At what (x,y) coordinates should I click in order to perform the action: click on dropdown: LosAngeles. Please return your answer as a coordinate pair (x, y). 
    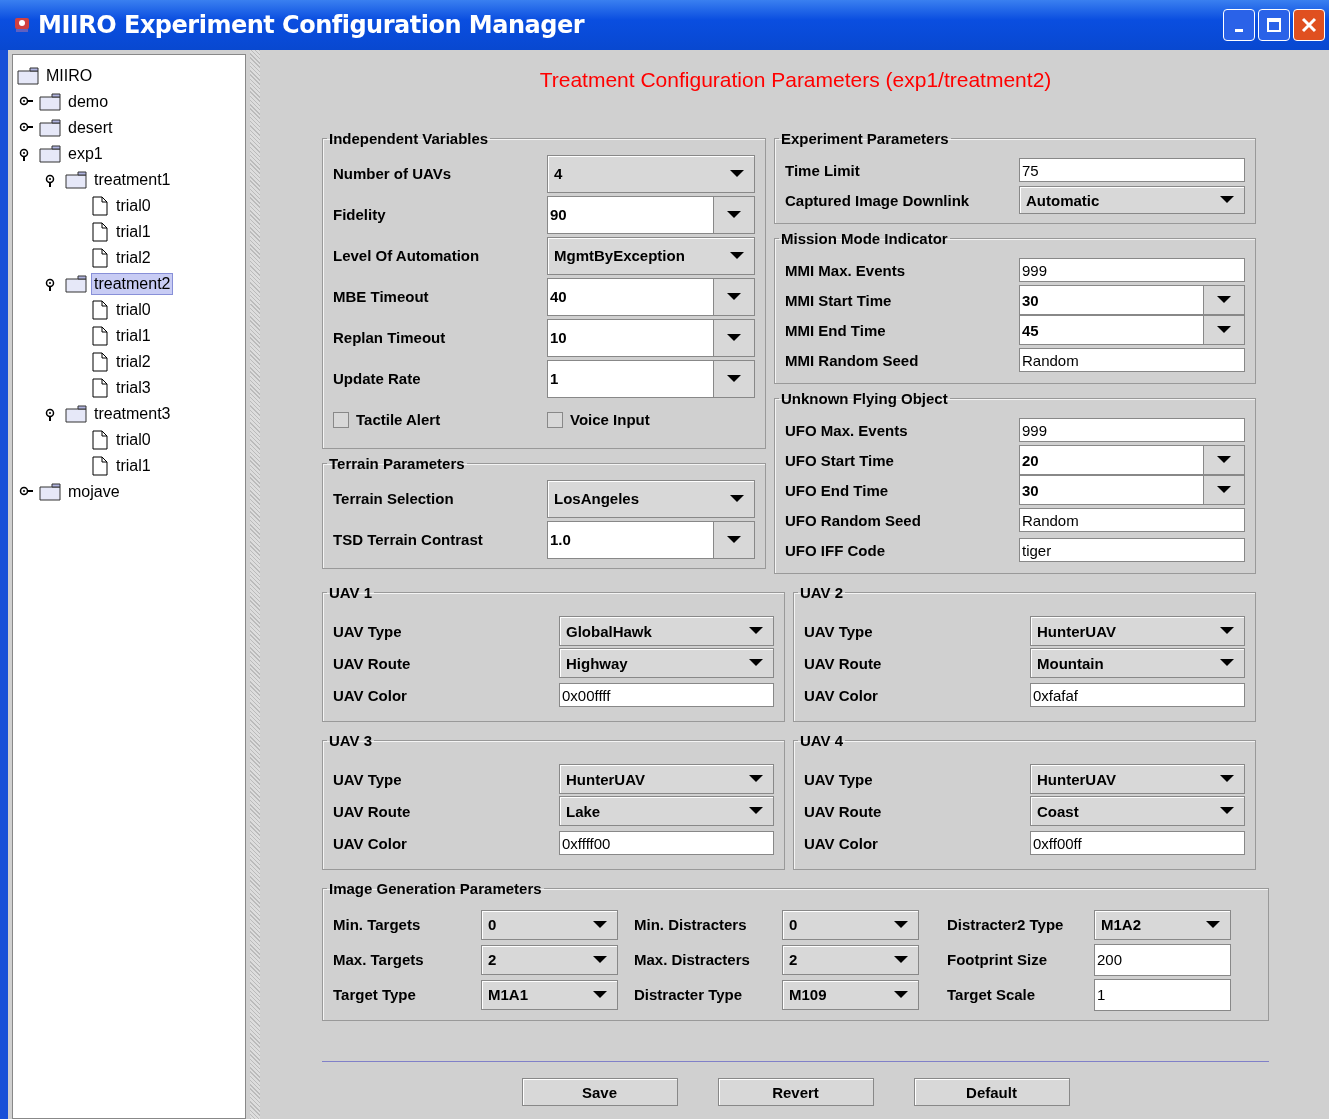
    Looking at the image, I should click on (651, 498).